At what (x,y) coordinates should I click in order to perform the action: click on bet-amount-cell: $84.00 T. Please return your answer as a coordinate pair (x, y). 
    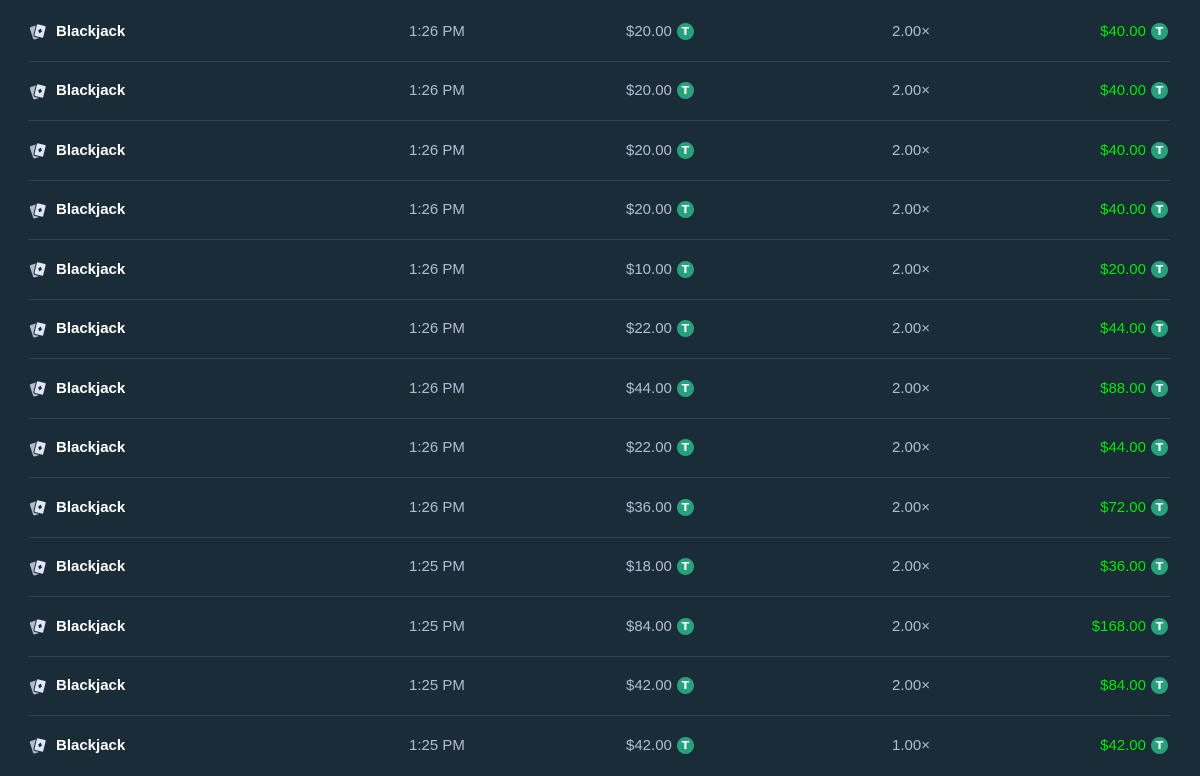
    Looking at the image, I should click on (660, 626).